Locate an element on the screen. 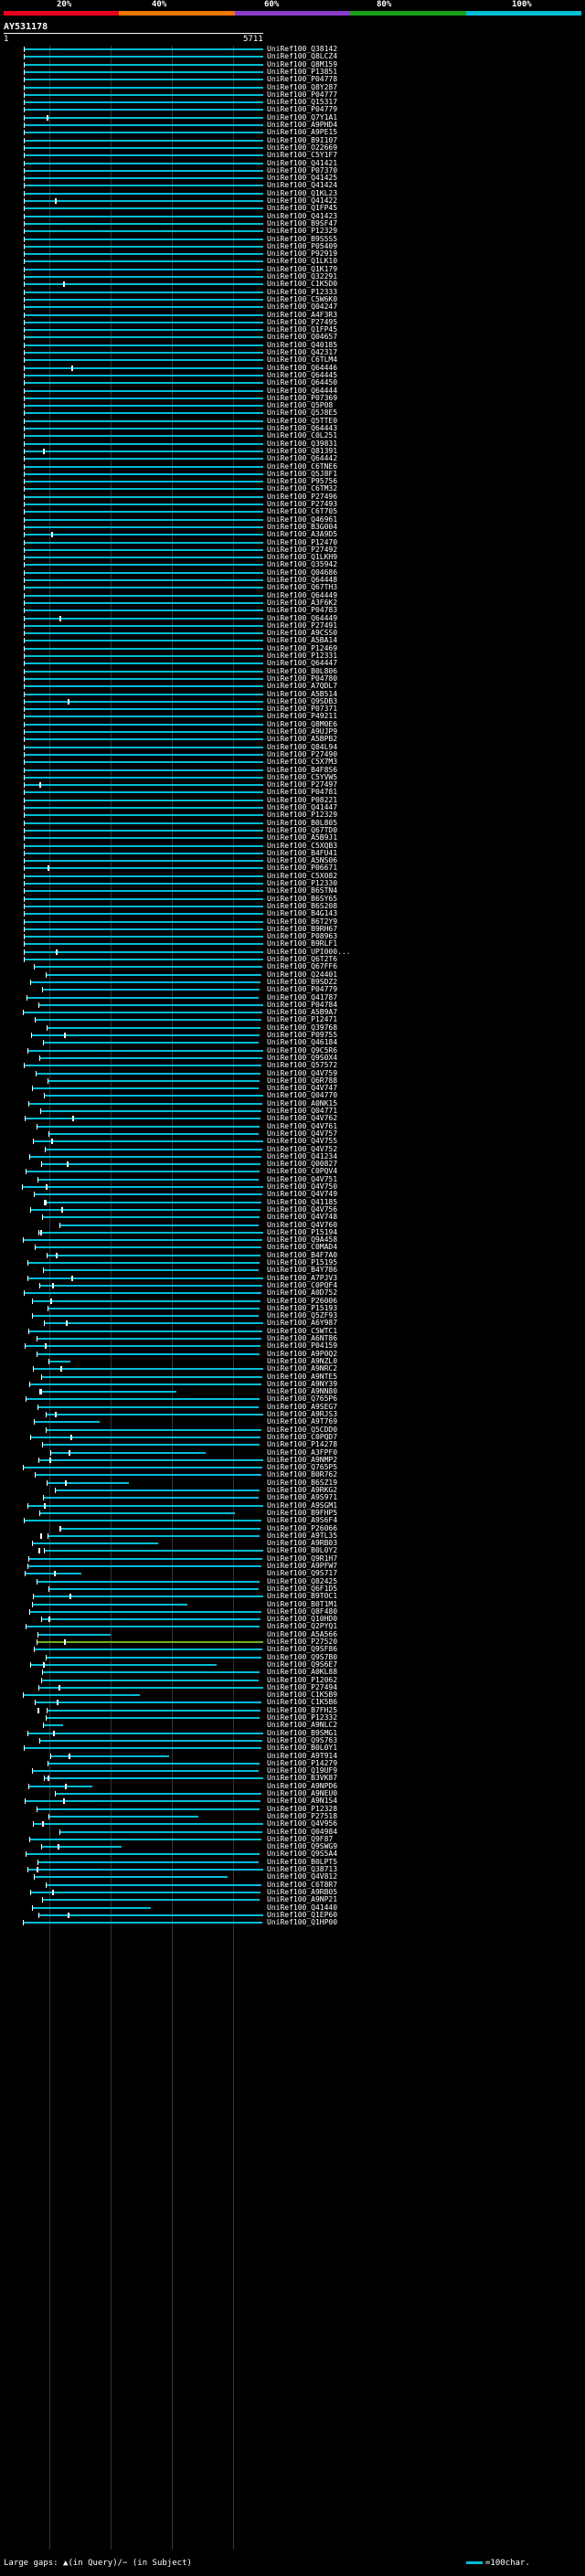  hit-row: UniRef100_Q1HP00 is located at coordinates (293, 1922).